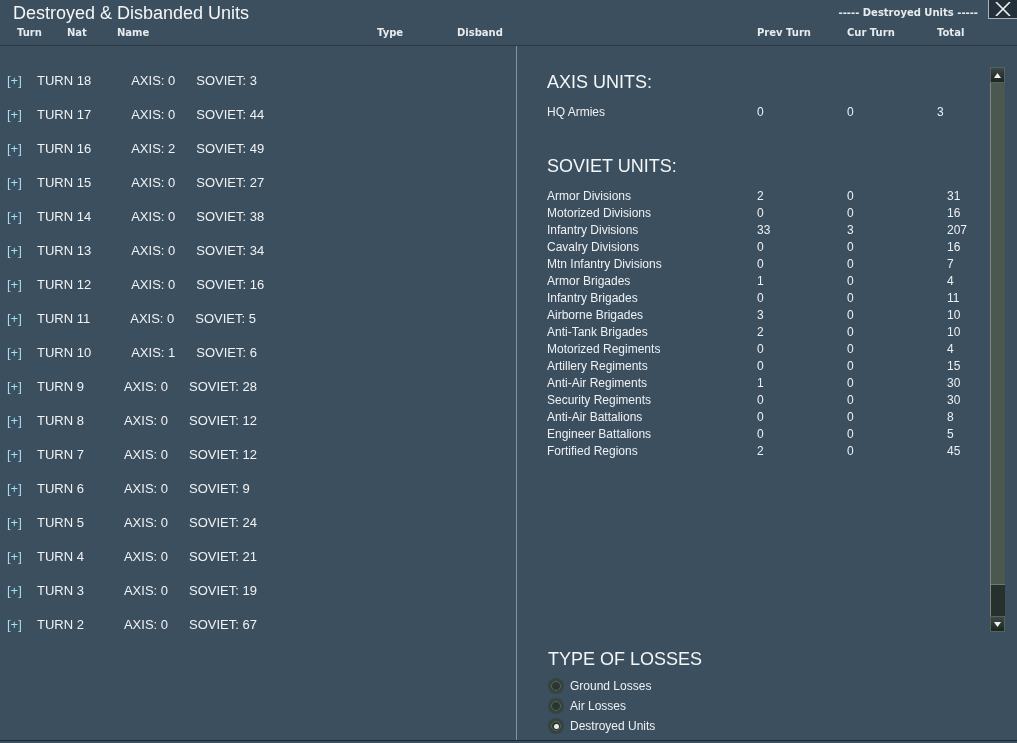  Describe the element at coordinates (131, 13) in the screenshot. I see `window-title: Destroyed & Disbanded Units` at that location.